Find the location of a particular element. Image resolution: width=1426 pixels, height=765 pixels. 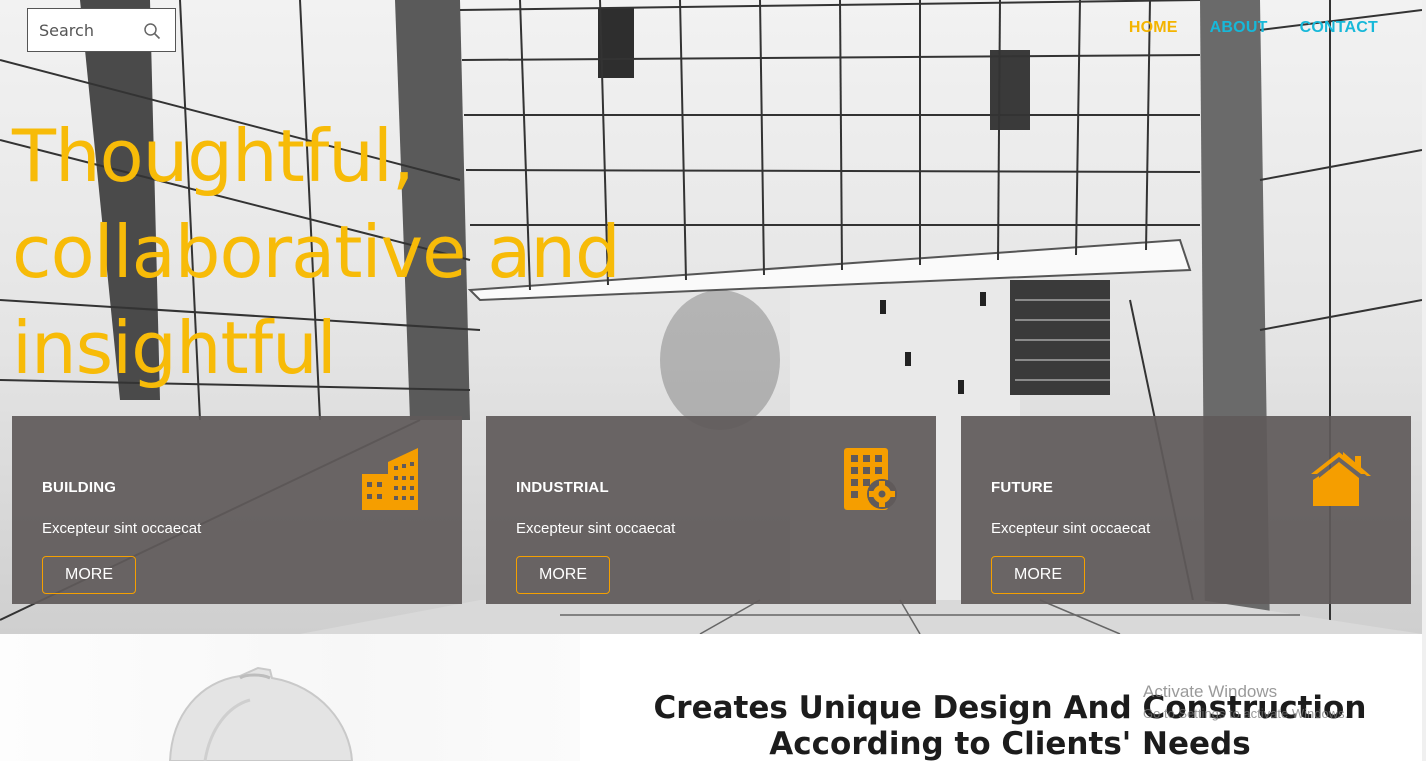

office-gear-icon is located at coordinates (870, 479).